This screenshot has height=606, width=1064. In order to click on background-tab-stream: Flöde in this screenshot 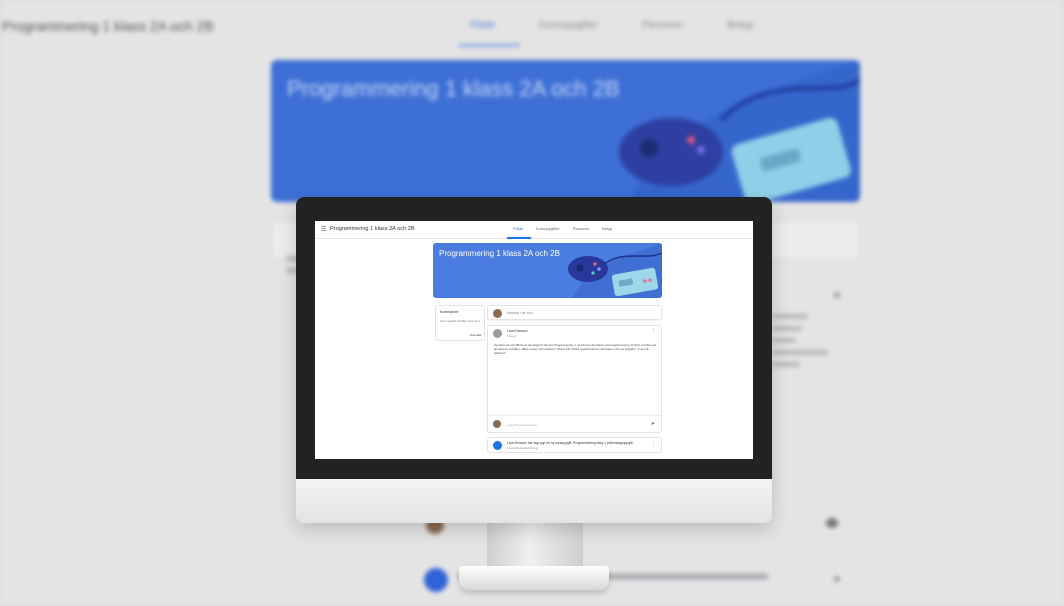, I will do `click(483, 25)`.